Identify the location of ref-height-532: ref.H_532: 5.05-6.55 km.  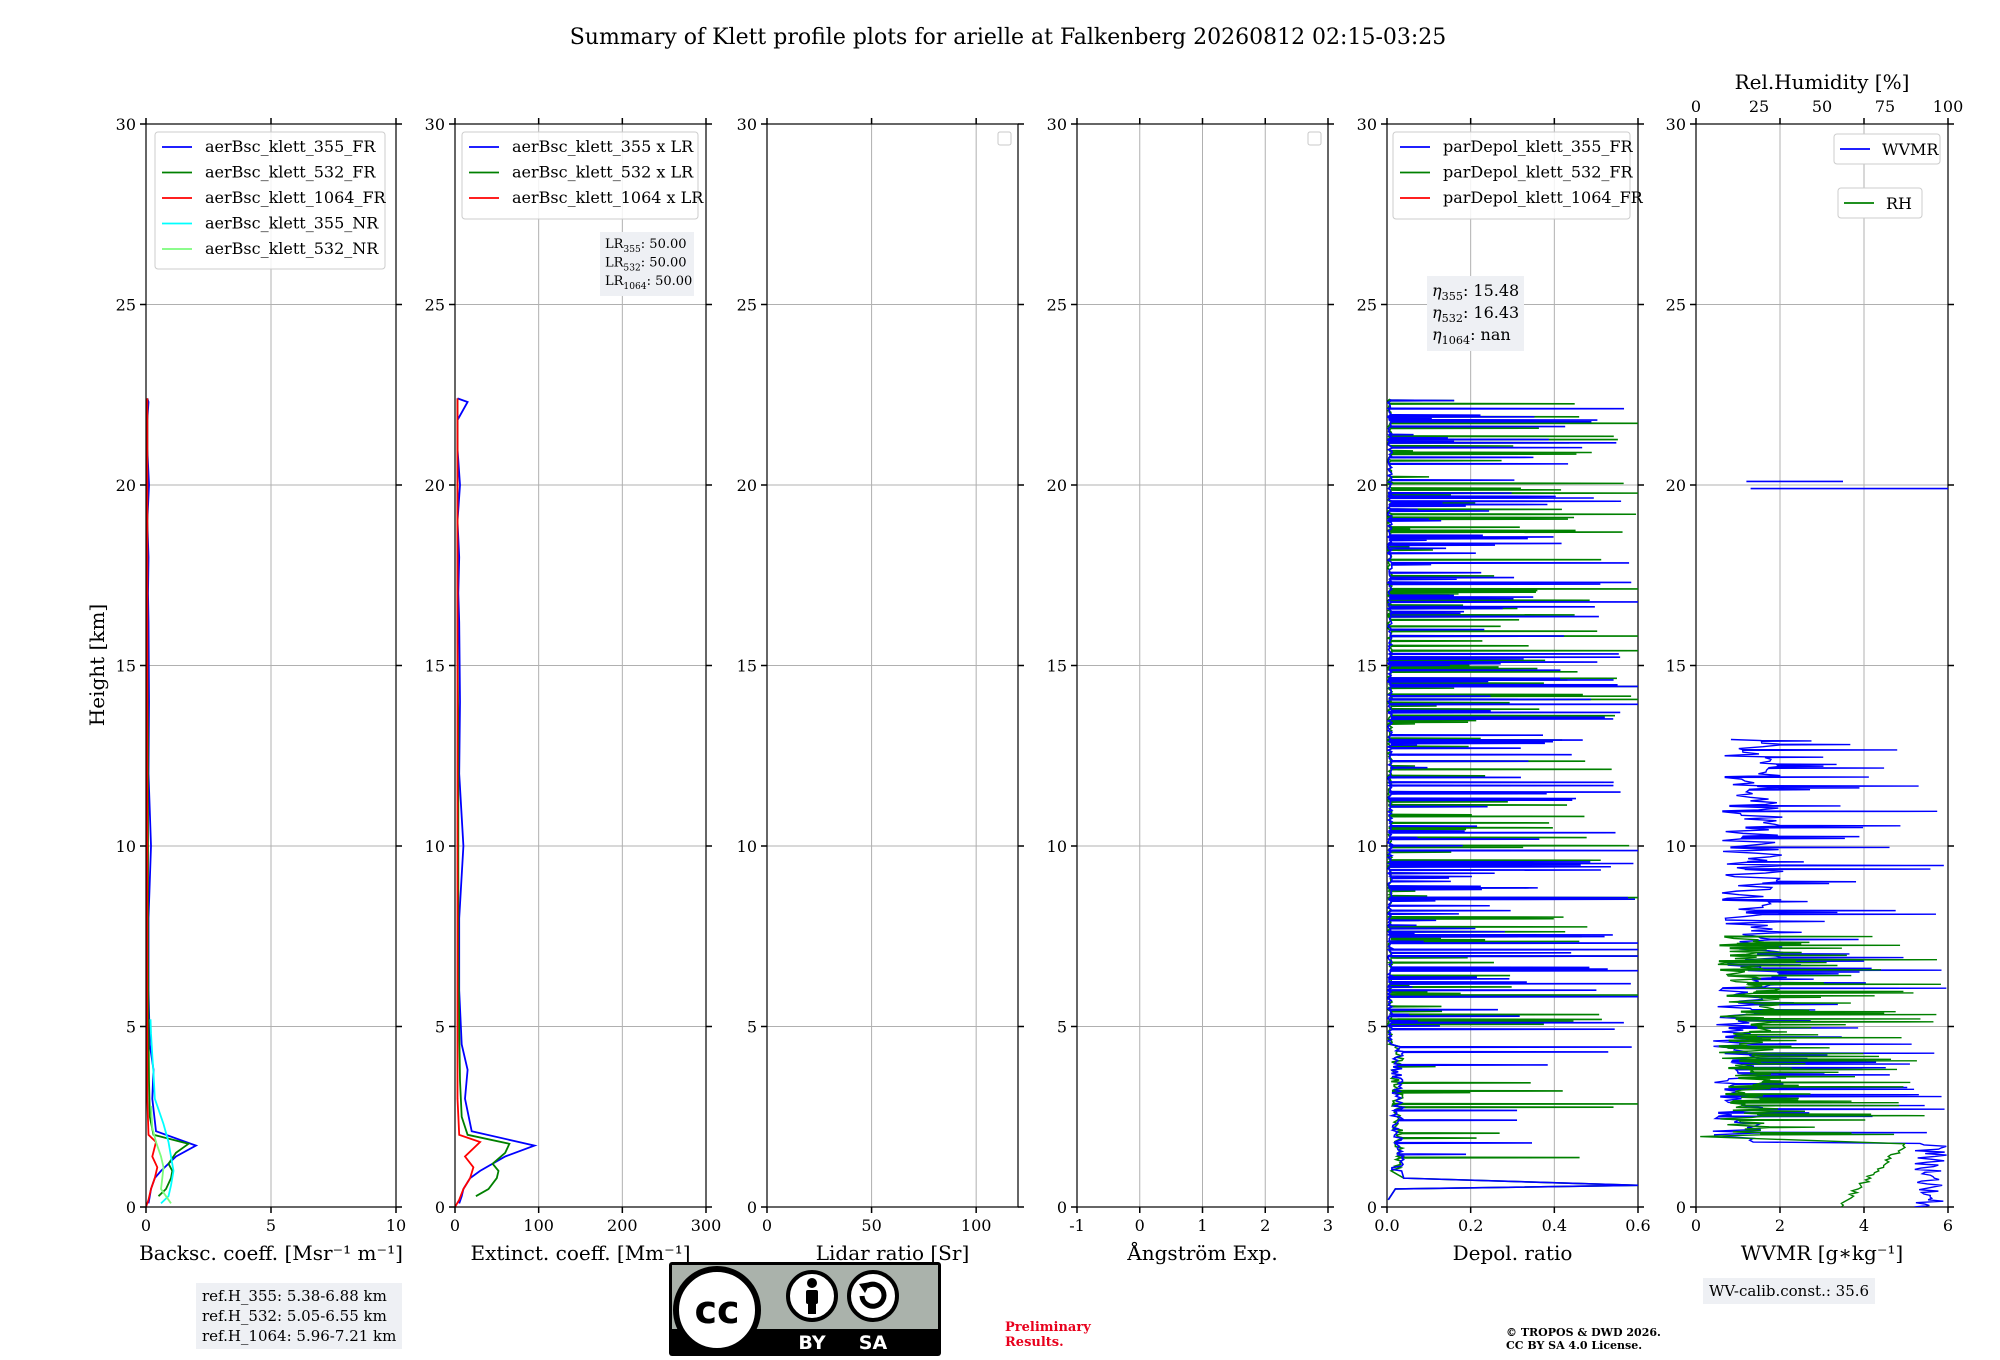
(294, 1316).